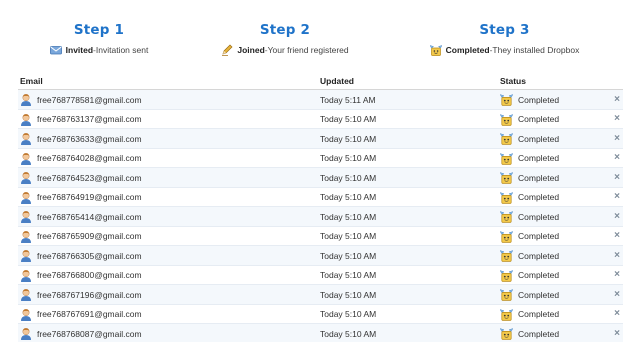  What do you see at coordinates (81, 216) in the screenshot?
I see `email-cell: free768765414@gmail.com` at bounding box center [81, 216].